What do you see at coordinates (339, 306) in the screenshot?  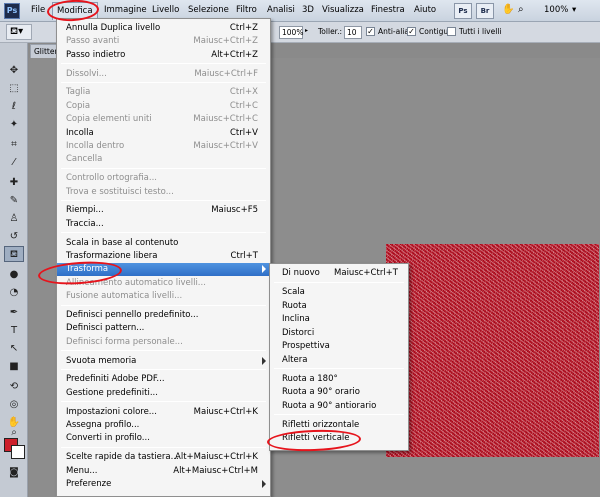 I see `transform-submenu-item-ruota: Ruota` at bounding box center [339, 306].